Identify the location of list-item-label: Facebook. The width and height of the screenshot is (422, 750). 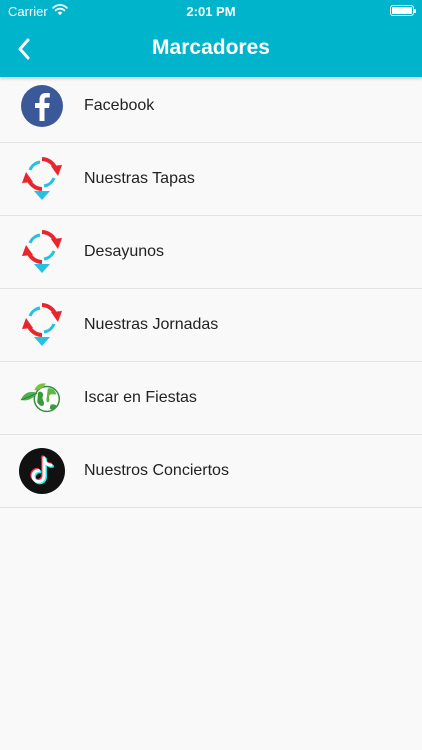
(119, 105).